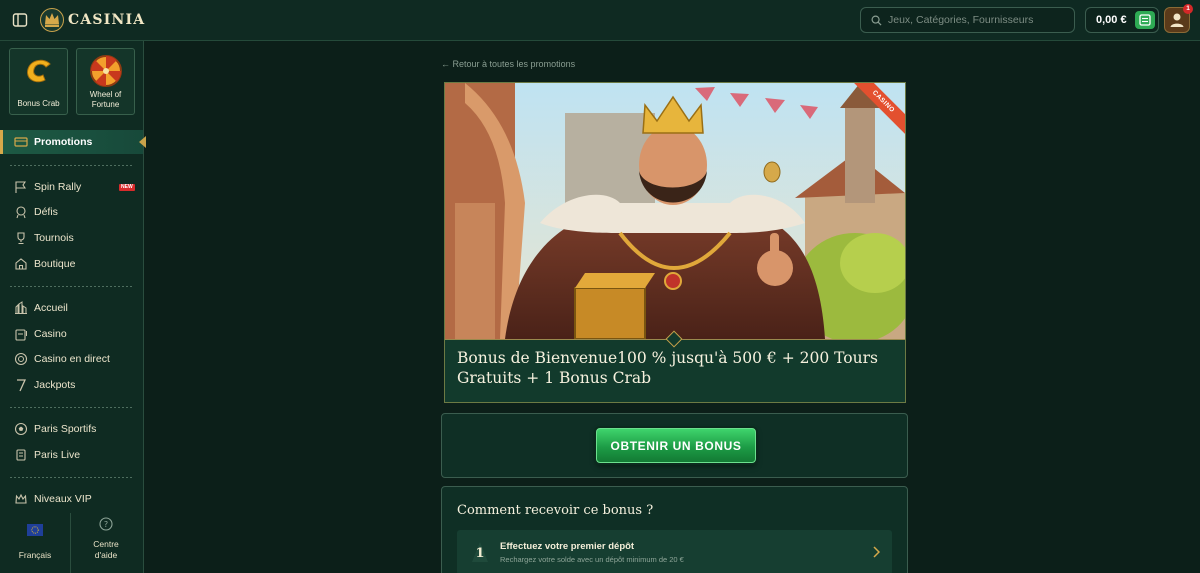 The width and height of the screenshot is (1200, 573). Describe the element at coordinates (876, 552) in the screenshot. I see `chevron-right-icon` at that location.